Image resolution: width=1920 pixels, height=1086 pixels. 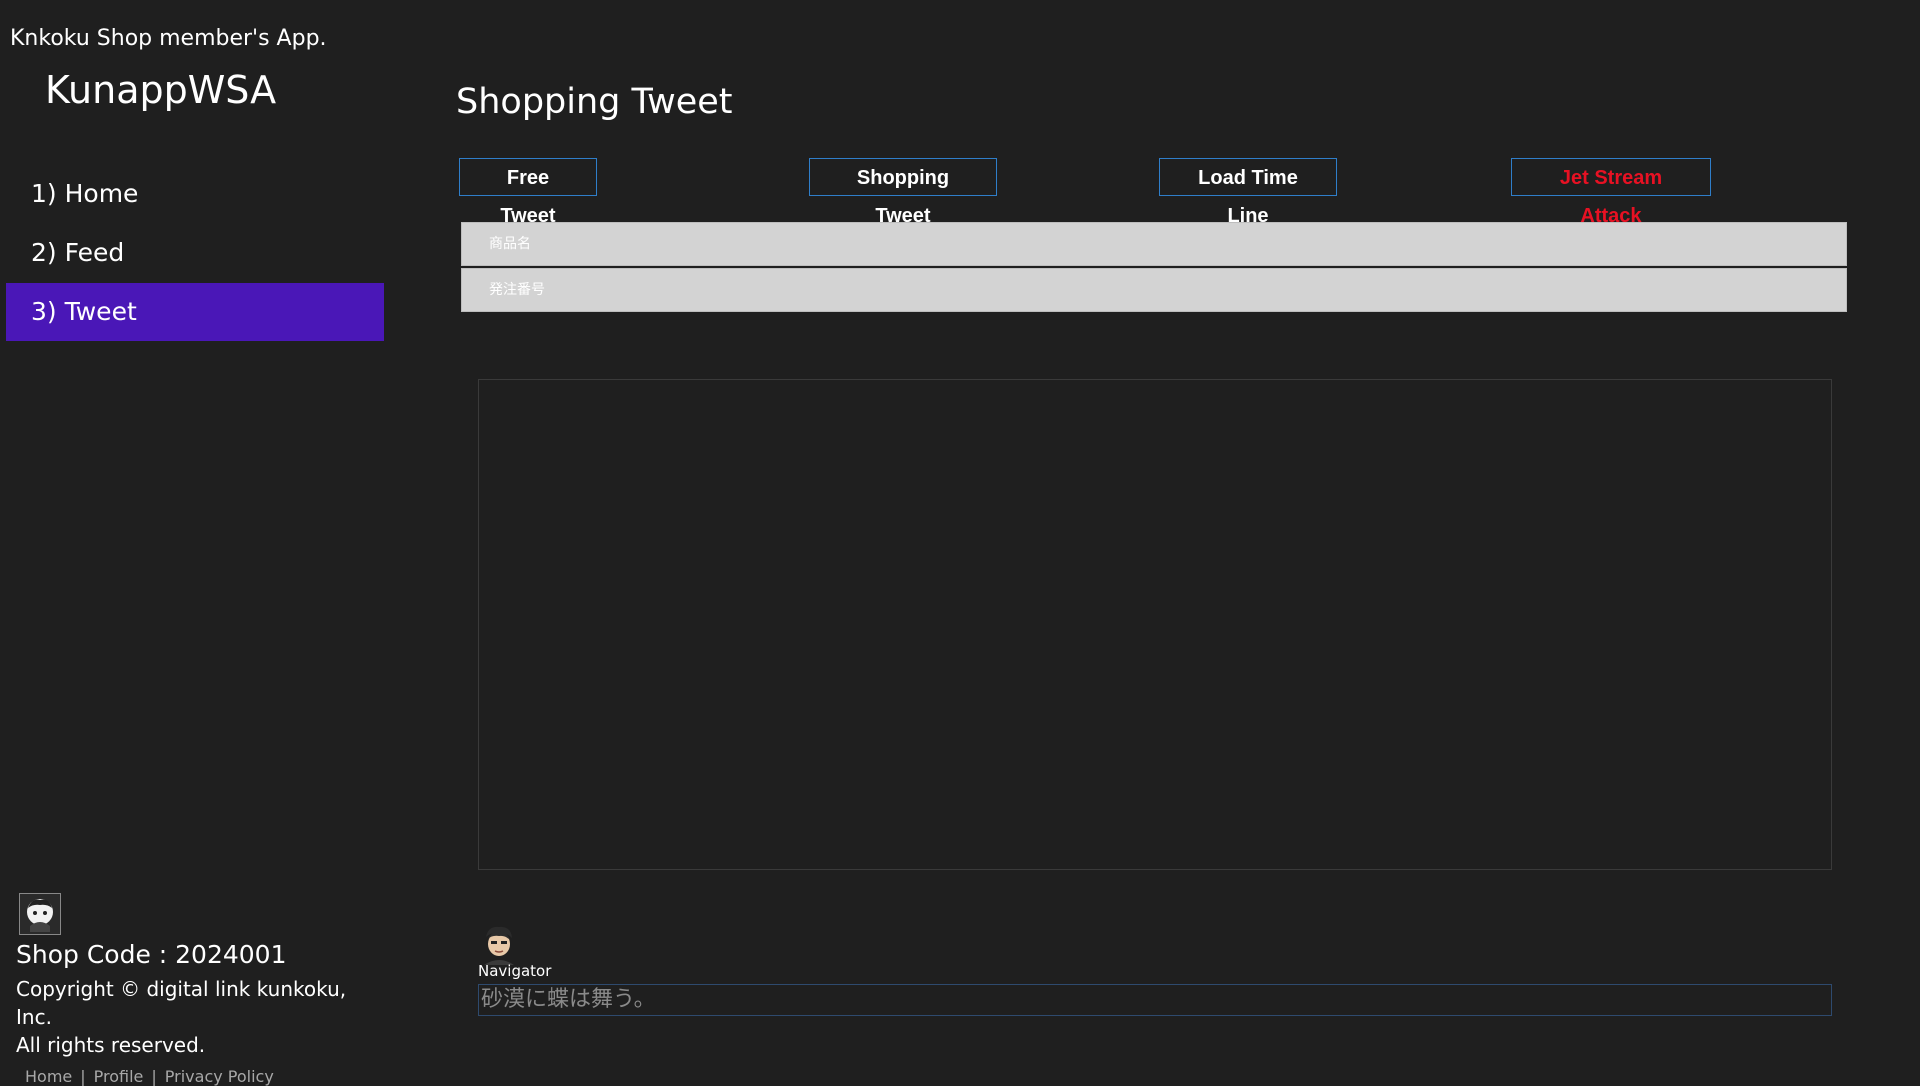 What do you see at coordinates (594, 102) in the screenshot?
I see `page-title: Shopping Tweet` at bounding box center [594, 102].